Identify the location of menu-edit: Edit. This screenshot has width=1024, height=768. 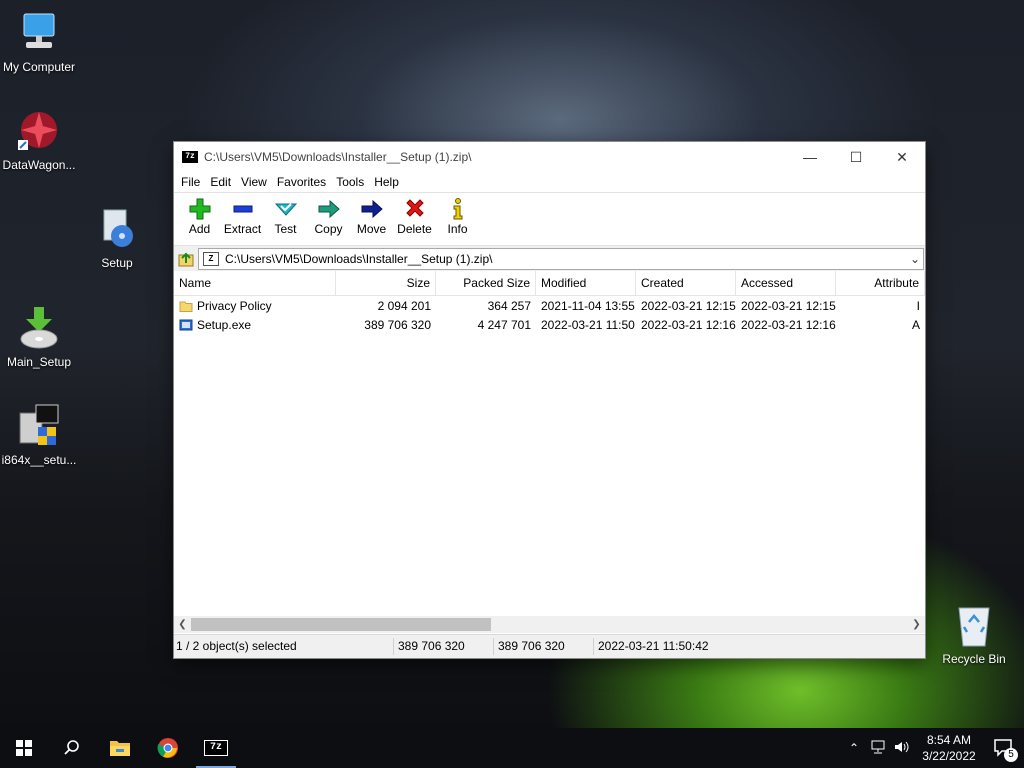
(220, 182).